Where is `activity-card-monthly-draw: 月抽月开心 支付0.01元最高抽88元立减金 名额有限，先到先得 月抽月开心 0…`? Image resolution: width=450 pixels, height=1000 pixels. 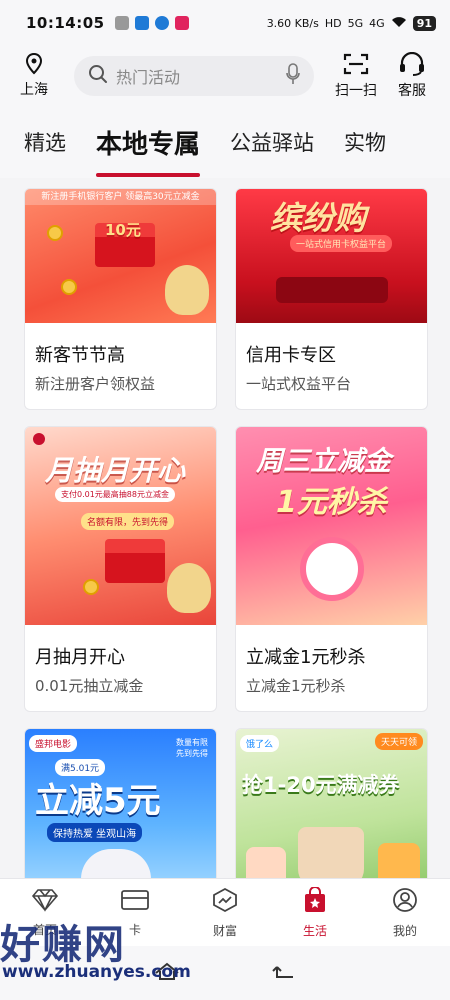 activity-card-monthly-draw: 月抽月开心 支付0.01元最高抽88元立减金 名额有限，先到先得 月抽月开心 0… is located at coordinates (120, 569).